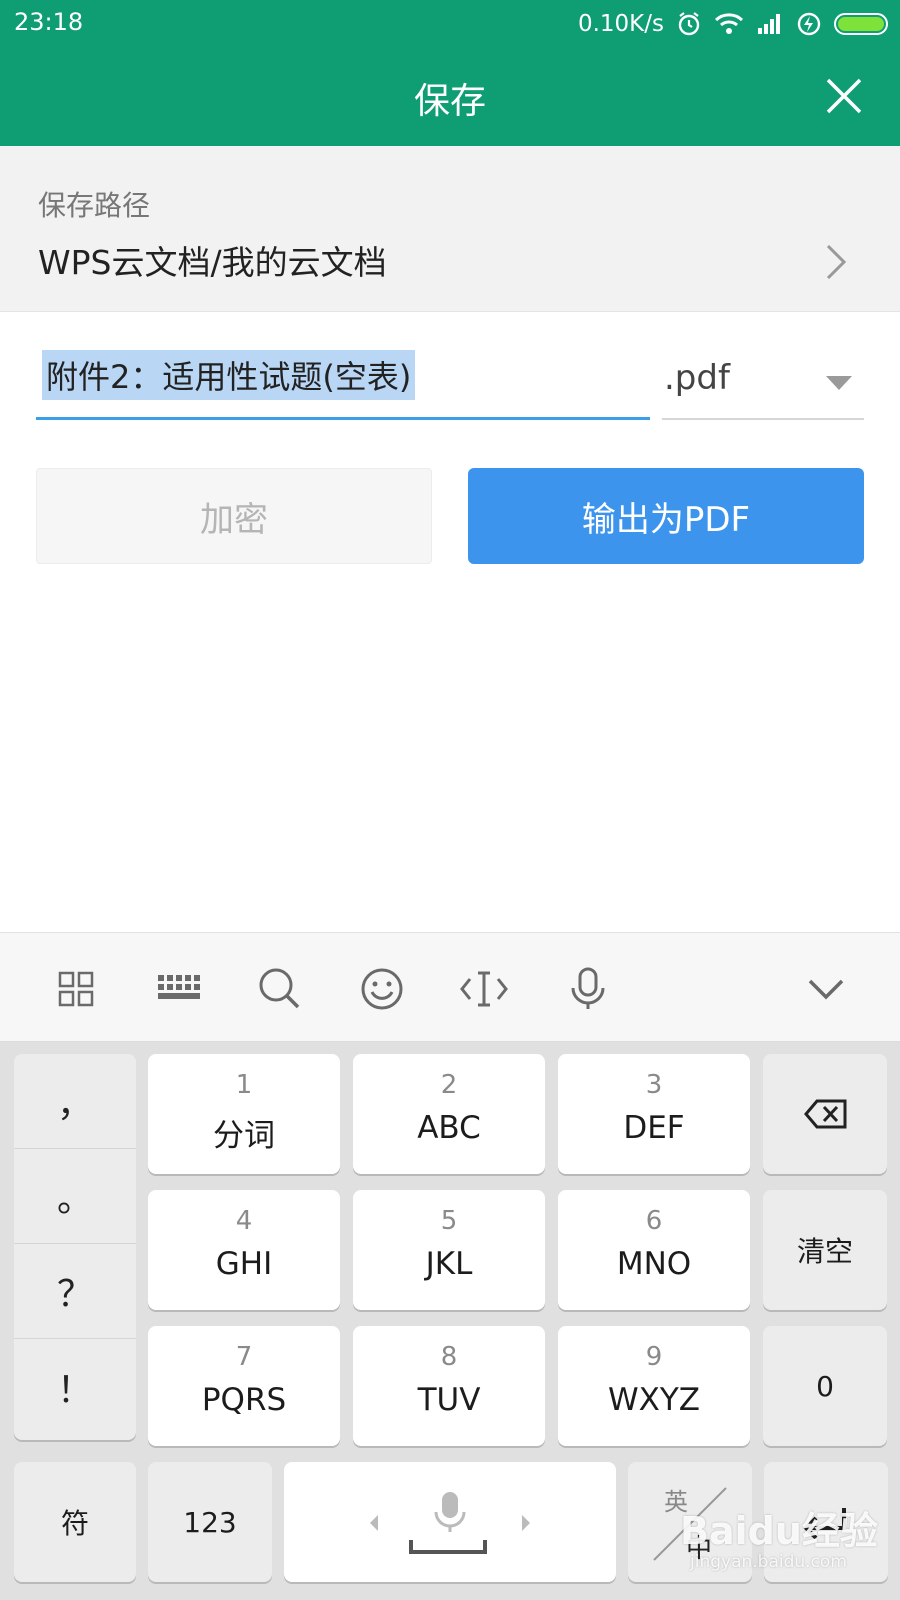  What do you see at coordinates (729, 23) in the screenshot?
I see `wifi-icon` at bounding box center [729, 23].